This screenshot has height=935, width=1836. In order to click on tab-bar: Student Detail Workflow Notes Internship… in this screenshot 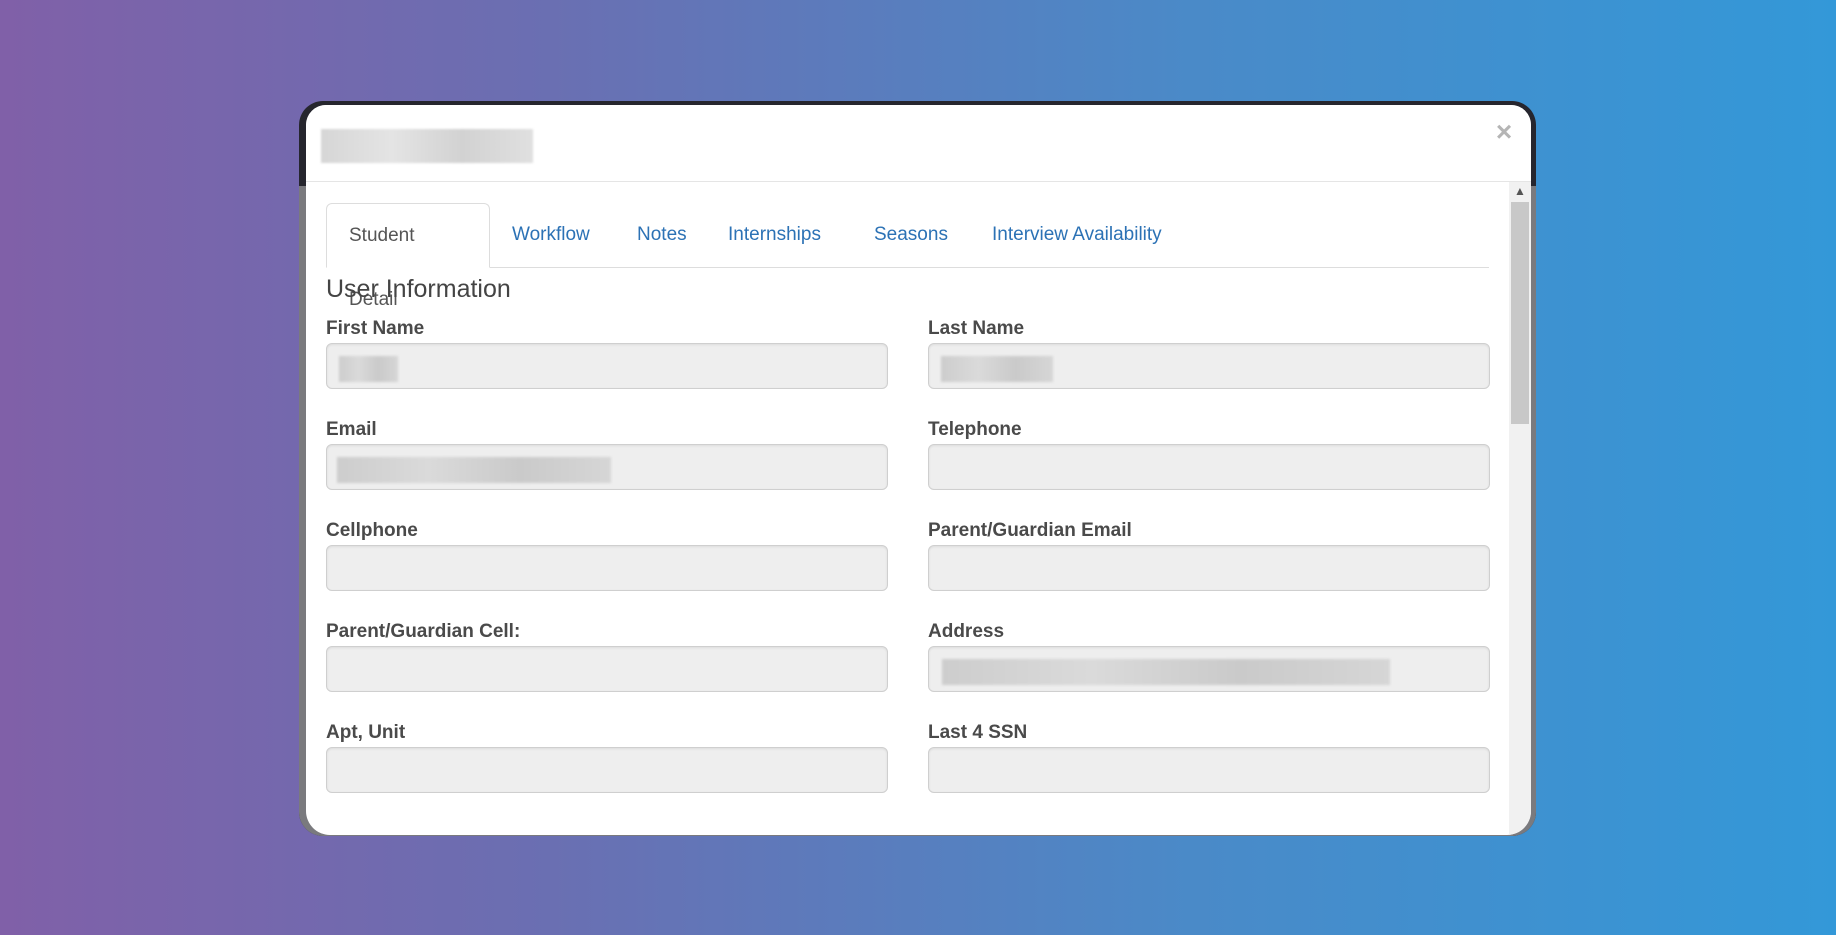, I will do `click(907, 256)`.